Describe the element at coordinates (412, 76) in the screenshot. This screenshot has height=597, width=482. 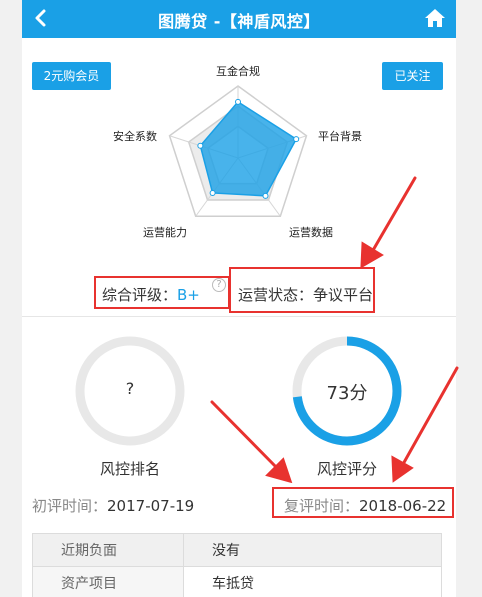
I see `follow-button: 已关注` at that location.